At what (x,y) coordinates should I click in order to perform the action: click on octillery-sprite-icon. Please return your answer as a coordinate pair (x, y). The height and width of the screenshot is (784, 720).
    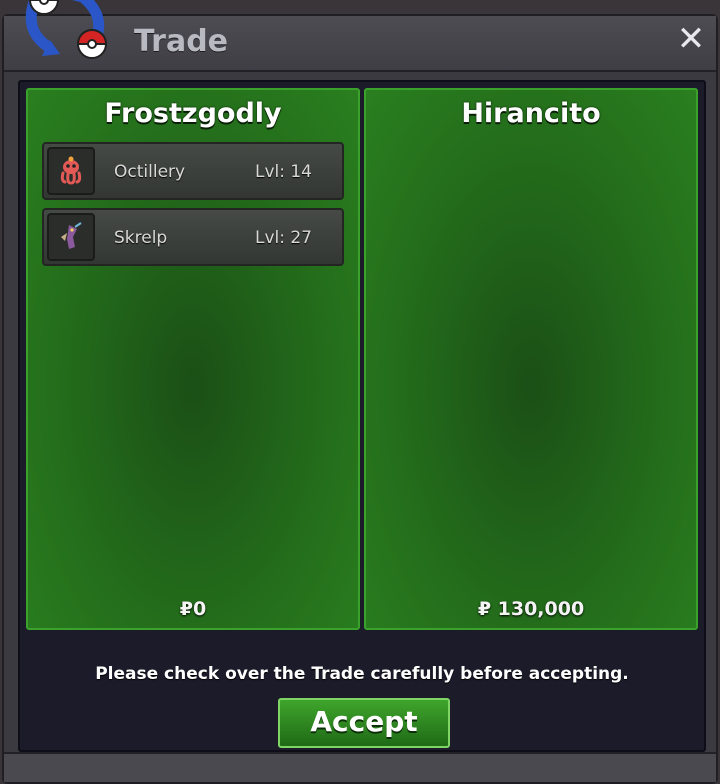
    Looking at the image, I should click on (71, 171).